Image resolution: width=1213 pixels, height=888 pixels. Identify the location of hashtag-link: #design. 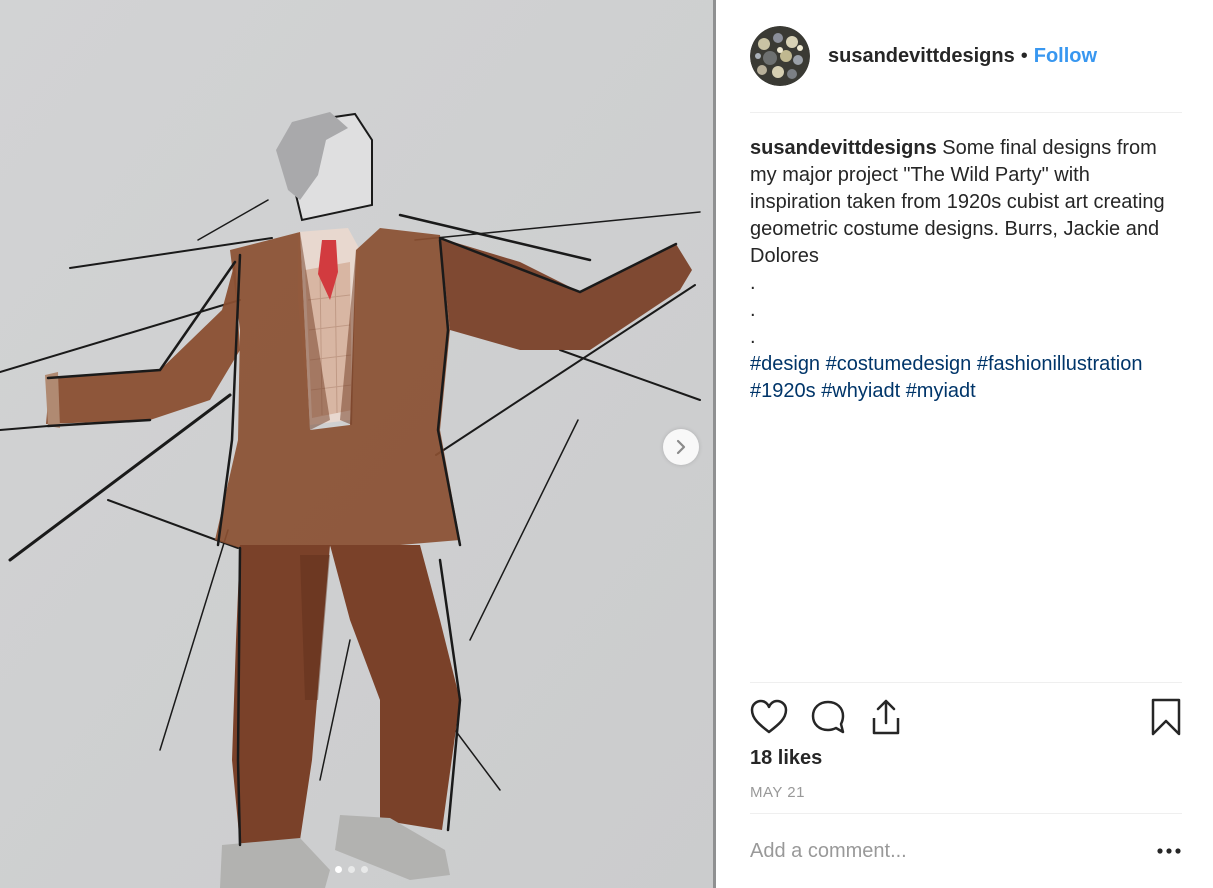
(785, 364).